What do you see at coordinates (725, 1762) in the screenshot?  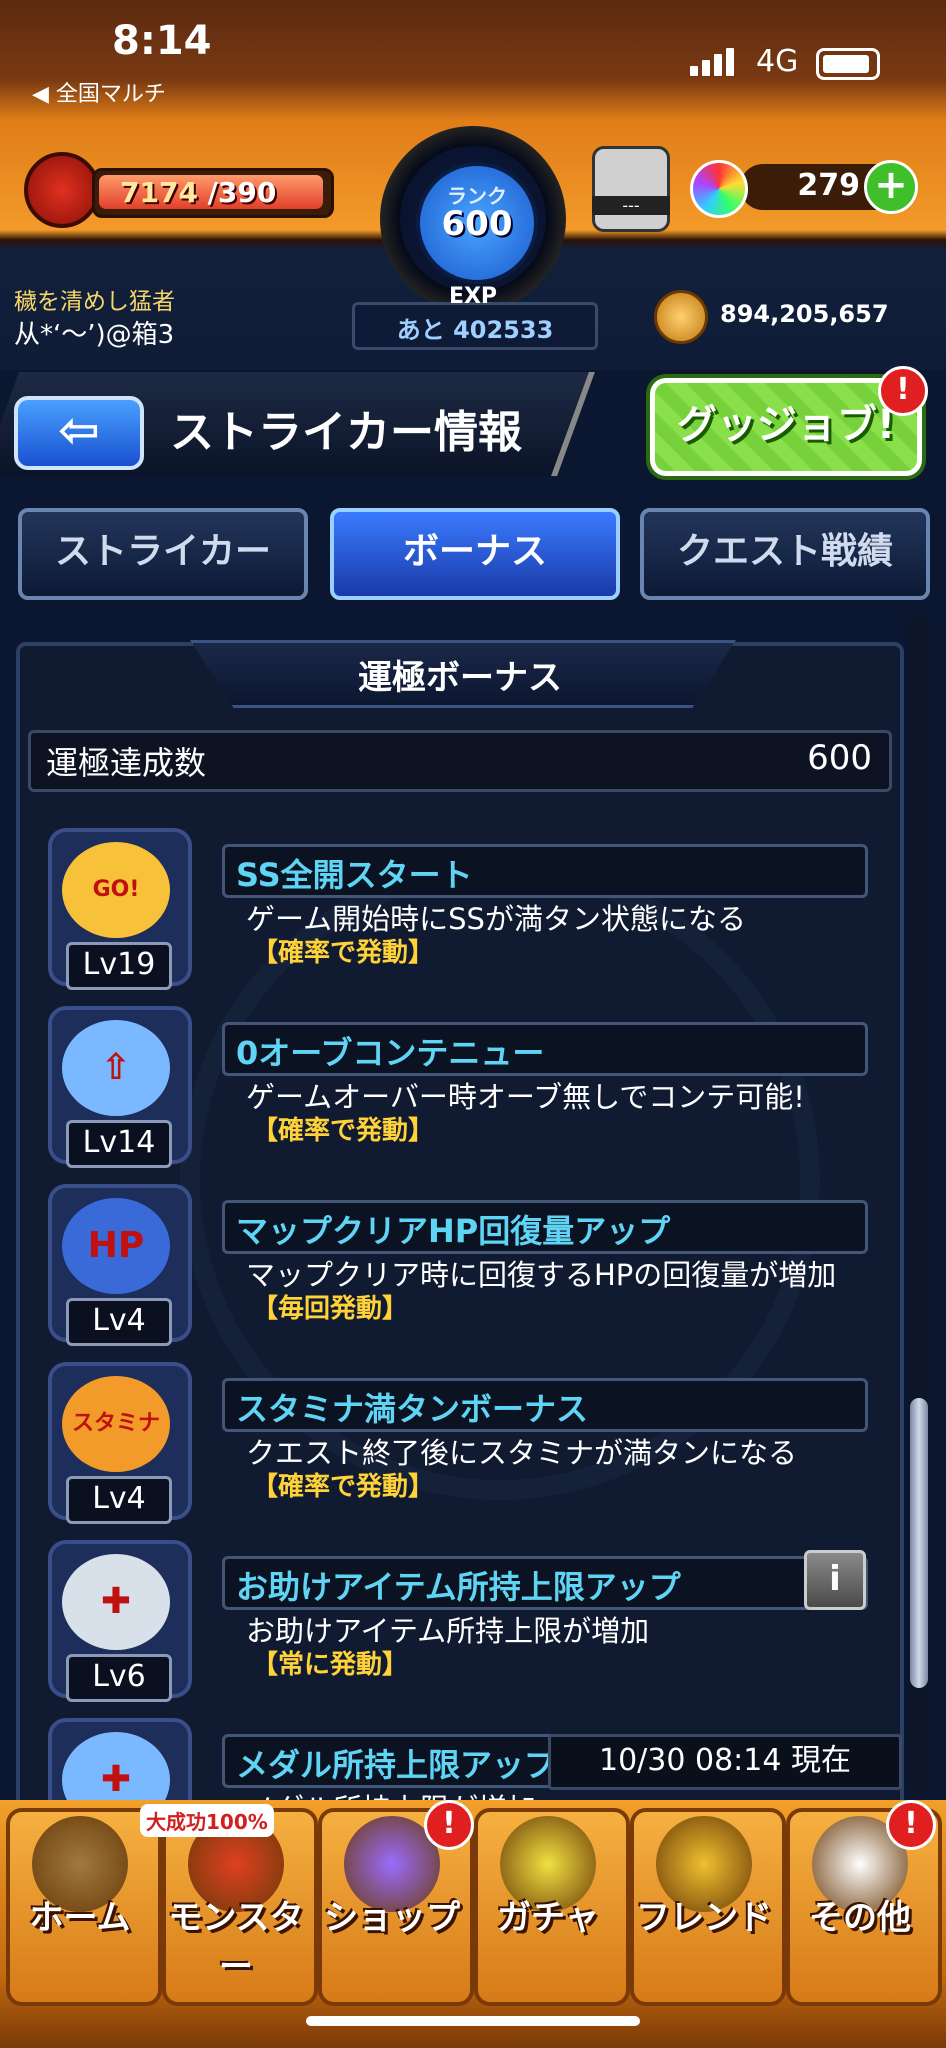 I see `timestamp: 10/30 08:14 現在` at bounding box center [725, 1762].